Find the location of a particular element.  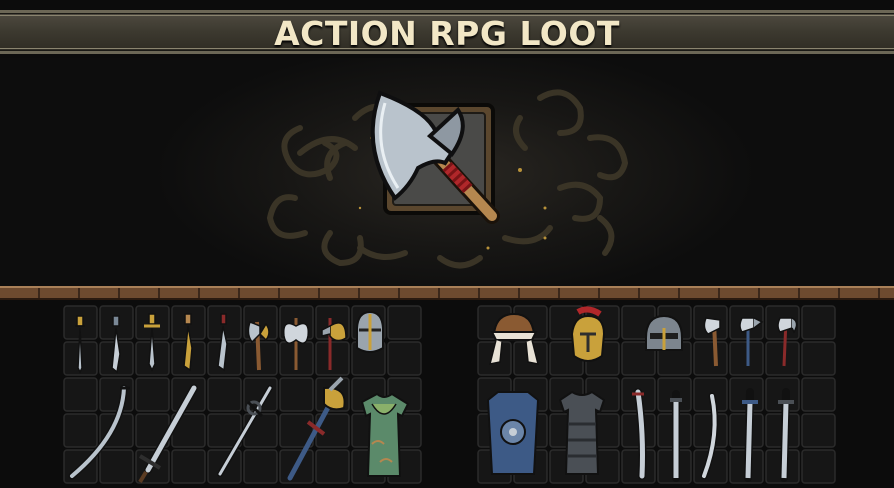

great-helm-icon is located at coordinates (370, 331).